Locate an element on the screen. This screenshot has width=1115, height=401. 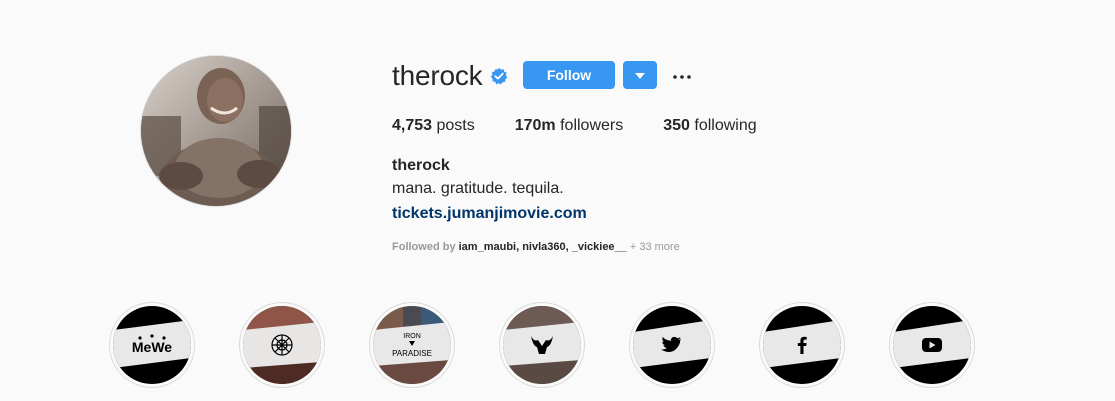
following-count: 350 is located at coordinates (676, 125).